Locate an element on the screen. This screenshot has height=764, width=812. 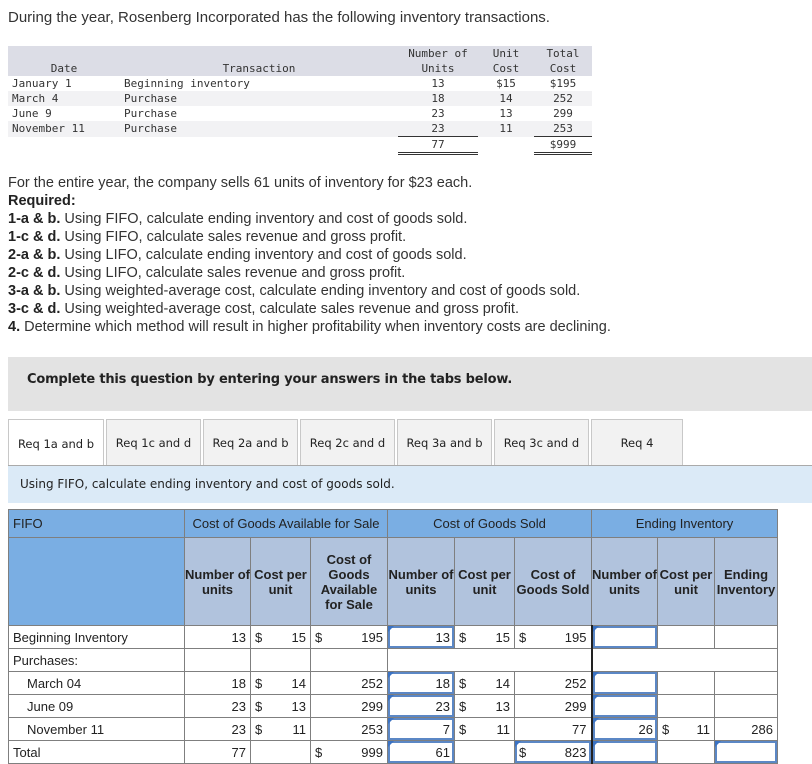
end-cpu is located at coordinates (686, 637).